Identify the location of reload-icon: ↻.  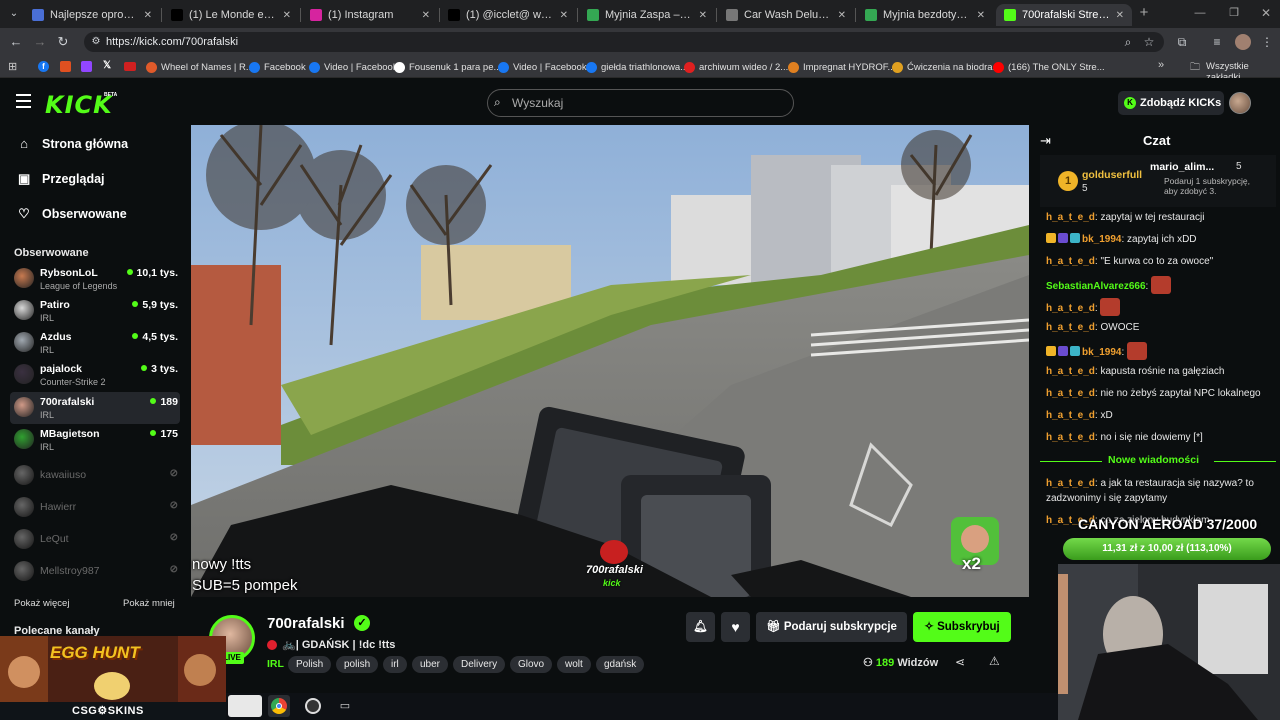
(63, 42).